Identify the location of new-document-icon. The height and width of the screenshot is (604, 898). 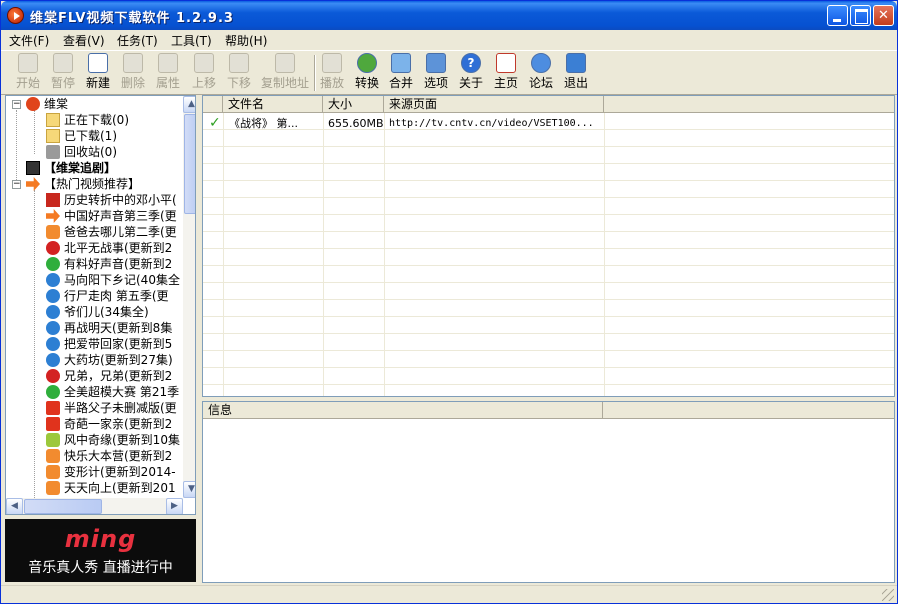
(98, 63).